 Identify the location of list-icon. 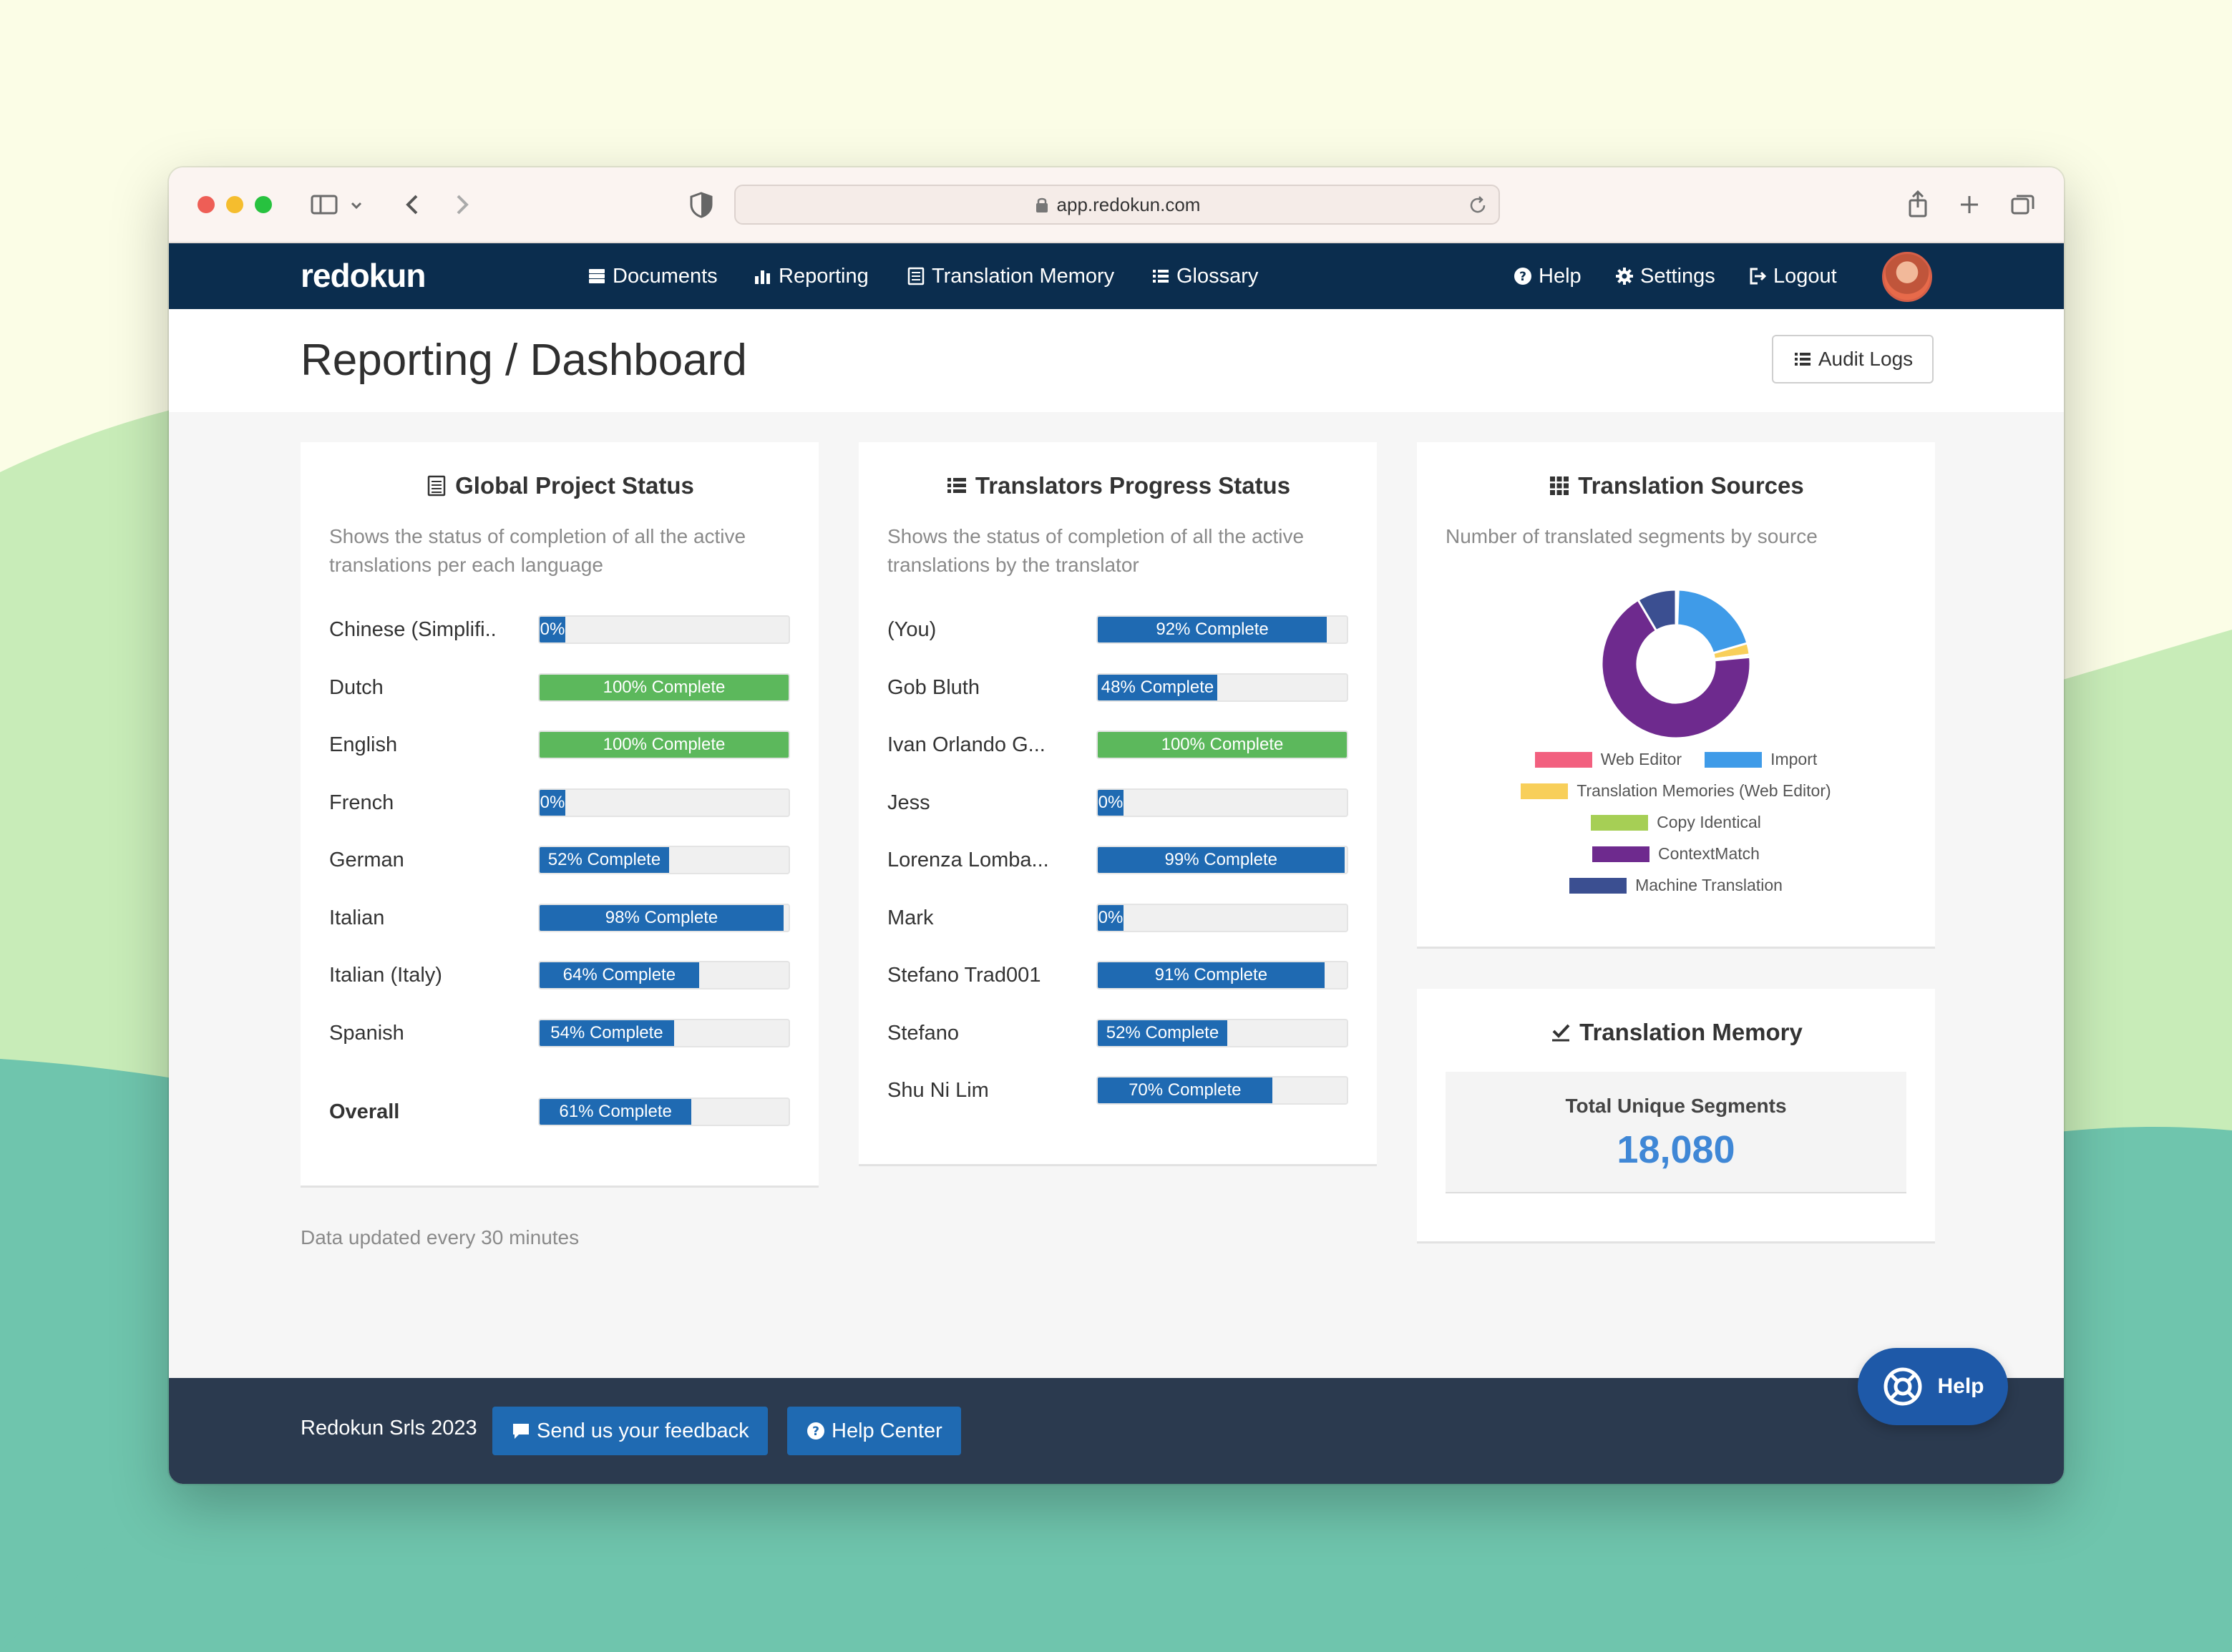
(1802, 359).